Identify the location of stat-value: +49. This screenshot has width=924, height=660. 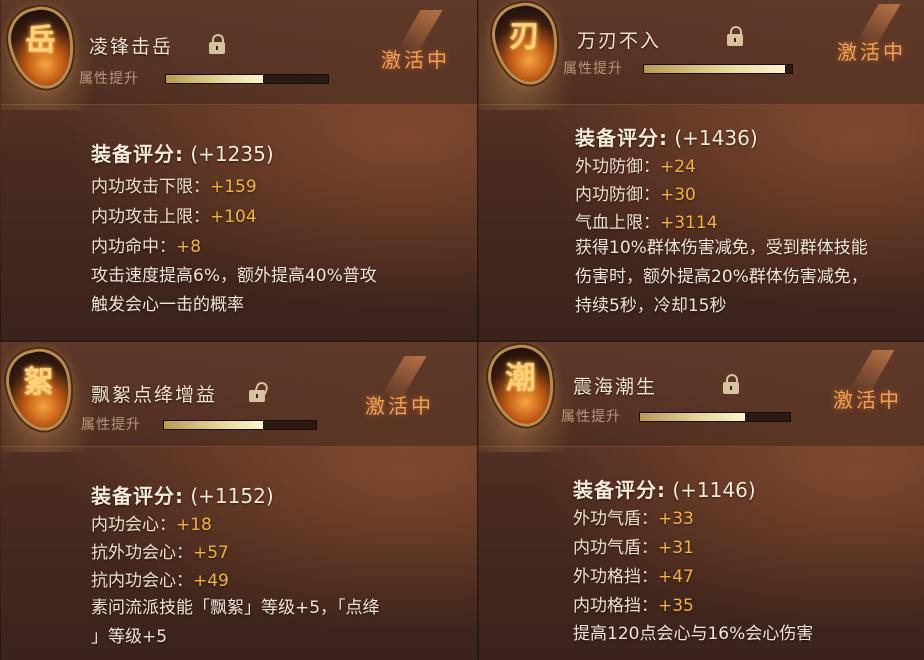
(211, 581).